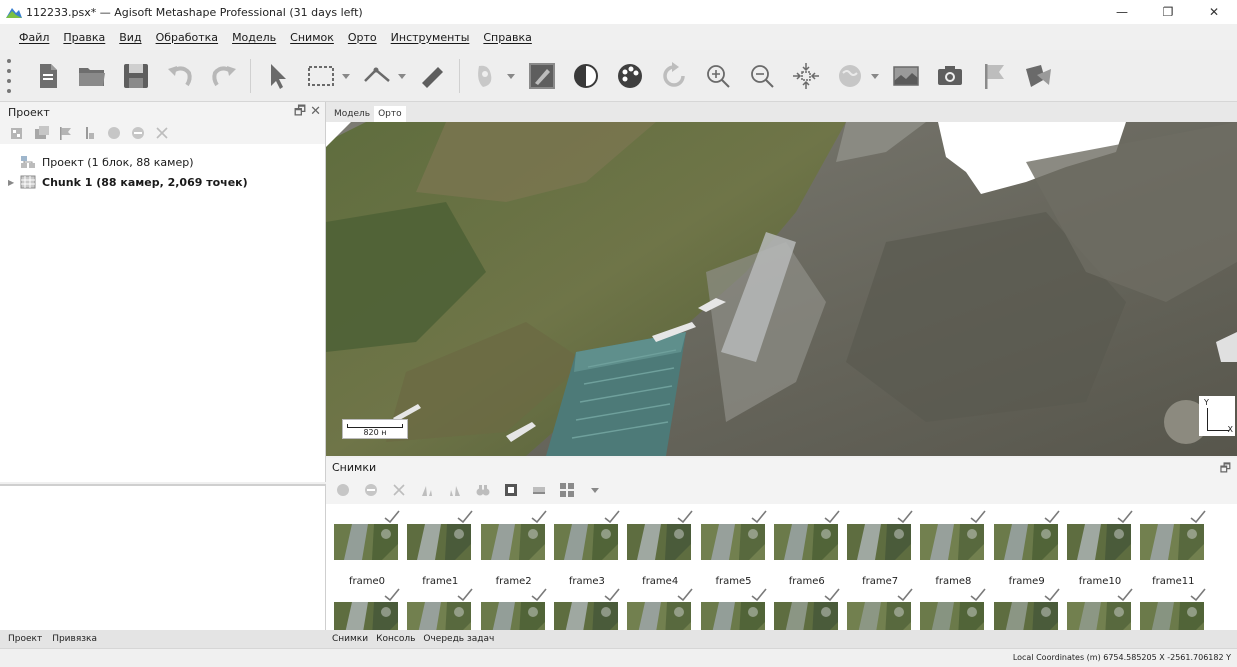 The width and height of the screenshot is (1237, 667). I want to click on brush-dropdown, so click(511, 76).